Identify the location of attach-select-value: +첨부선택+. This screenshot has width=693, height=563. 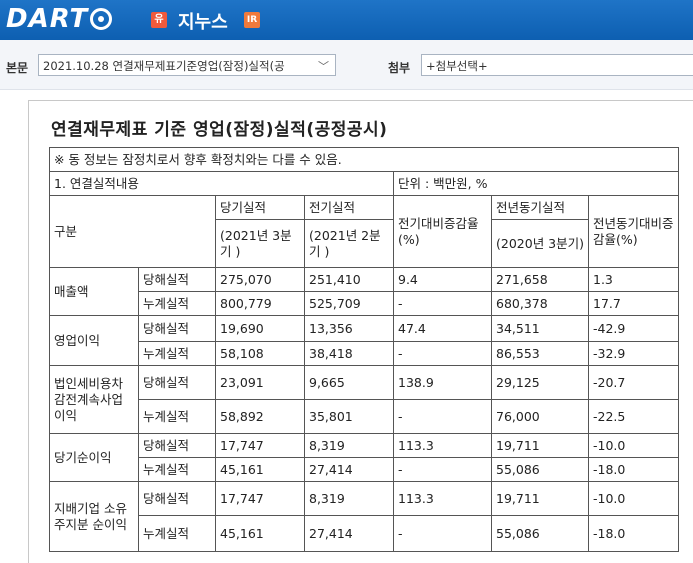
(457, 66).